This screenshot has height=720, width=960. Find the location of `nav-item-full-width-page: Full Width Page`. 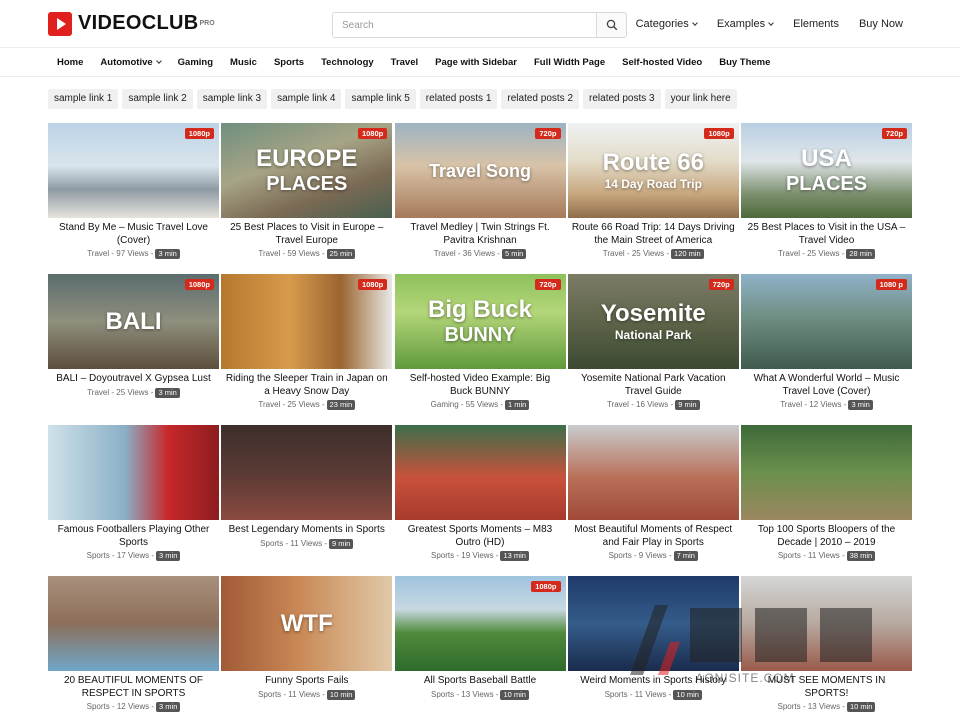

nav-item-full-width-page: Full Width Page is located at coordinates (569, 62).